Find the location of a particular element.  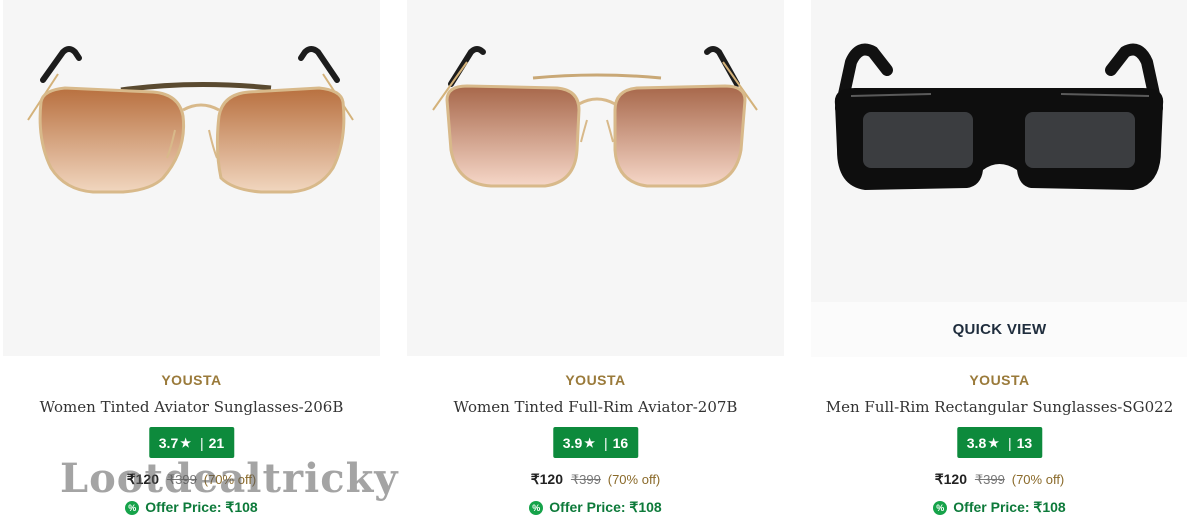

rating-badge: 3.8 ★ | 13 is located at coordinates (999, 442).